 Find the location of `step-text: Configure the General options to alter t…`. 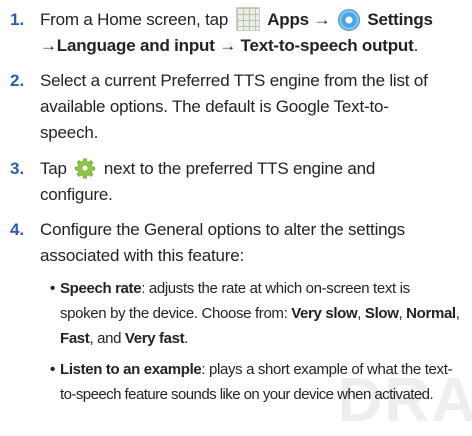

step-text: Configure the General options to alter t… is located at coordinates (253, 243).